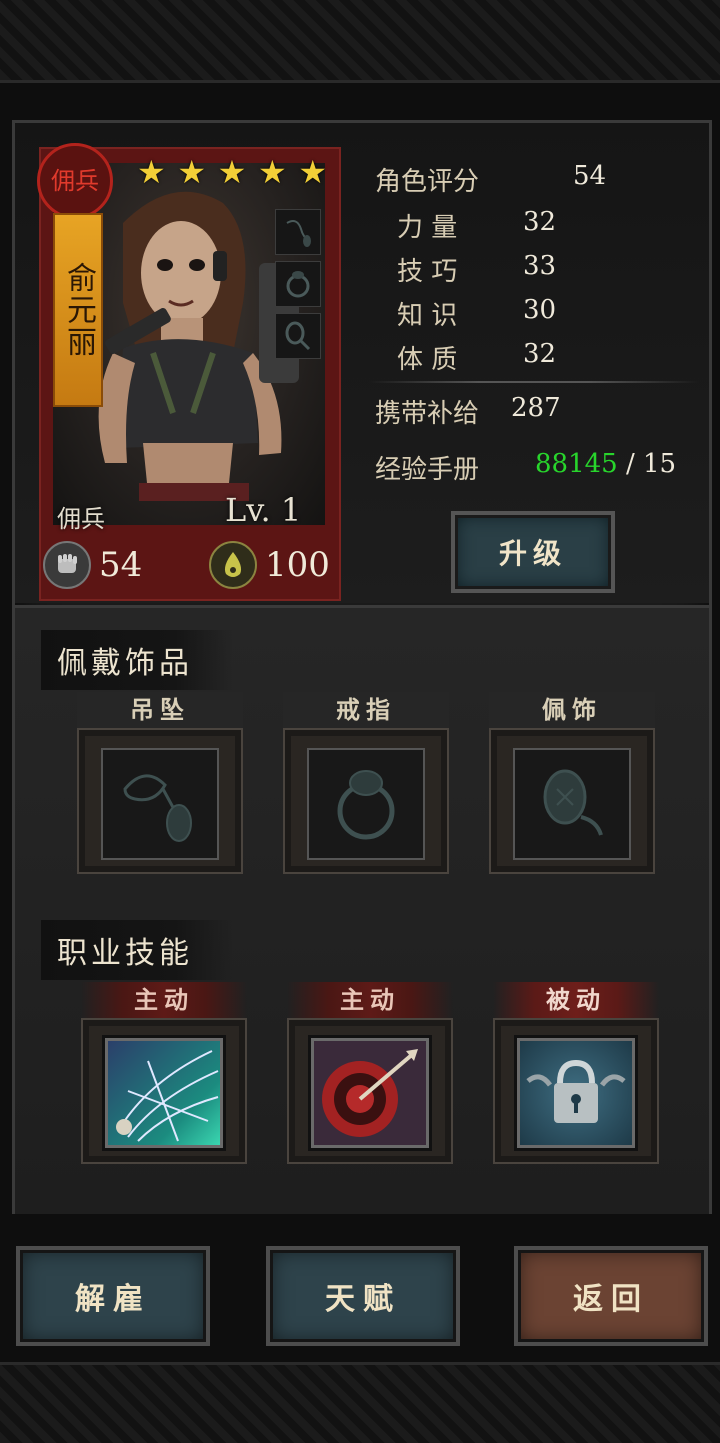 The height and width of the screenshot is (1443, 720). Describe the element at coordinates (297, 565) in the screenshot. I see `stress-value: 100` at that location.